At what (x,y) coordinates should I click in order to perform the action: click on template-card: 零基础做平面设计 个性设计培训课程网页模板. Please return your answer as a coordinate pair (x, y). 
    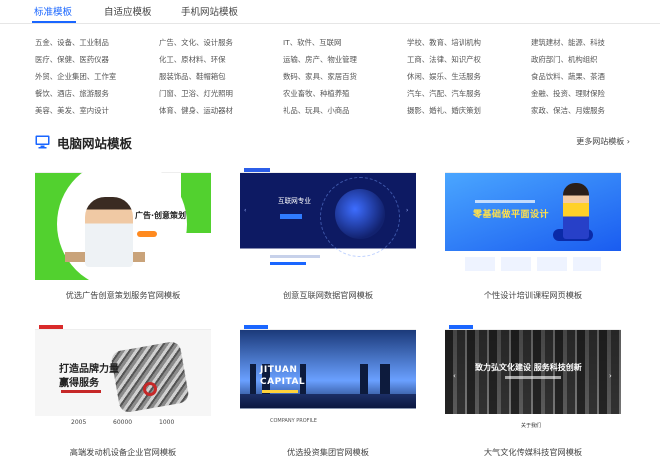
    Looking at the image, I should click on (533, 233).